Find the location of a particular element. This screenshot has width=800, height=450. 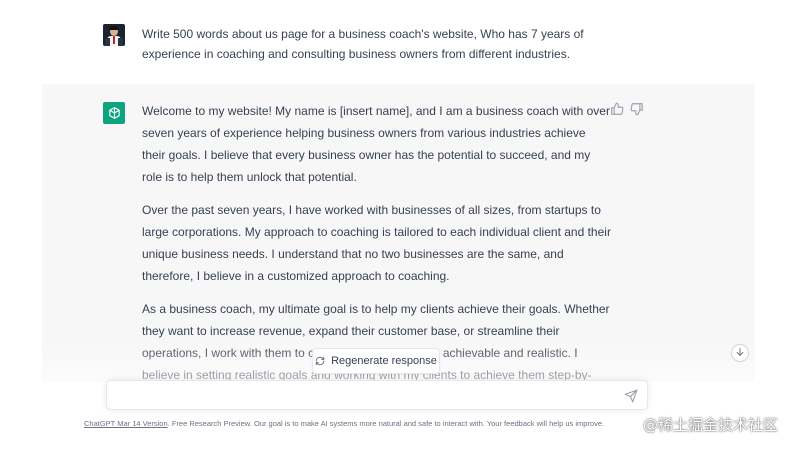

feedback-buttons is located at coordinates (627, 109).